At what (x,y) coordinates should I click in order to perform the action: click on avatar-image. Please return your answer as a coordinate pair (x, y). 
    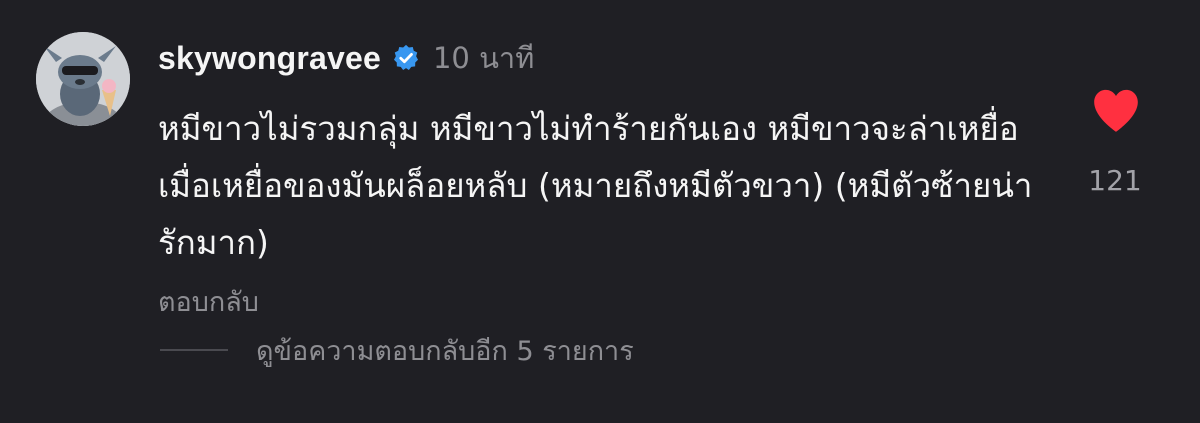
    Looking at the image, I should click on (83, 79).